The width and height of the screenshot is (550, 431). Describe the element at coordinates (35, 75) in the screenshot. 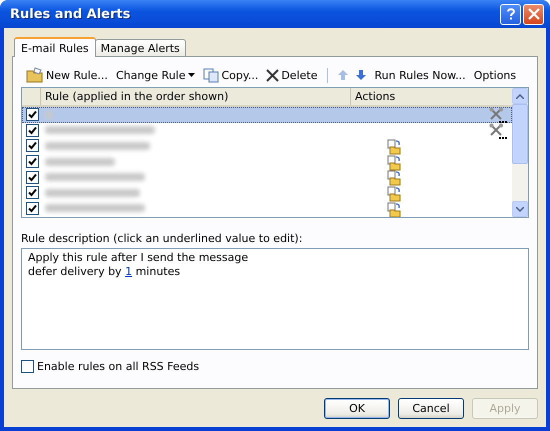

I see `folder-icon` at that location.